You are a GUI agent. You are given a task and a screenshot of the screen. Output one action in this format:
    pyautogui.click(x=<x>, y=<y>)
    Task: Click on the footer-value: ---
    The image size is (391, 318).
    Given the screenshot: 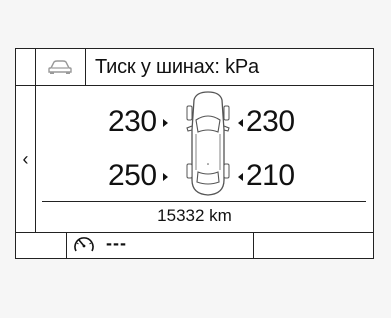 What is the action you would take?
    pyautogui.click(x=116, y=243)
    